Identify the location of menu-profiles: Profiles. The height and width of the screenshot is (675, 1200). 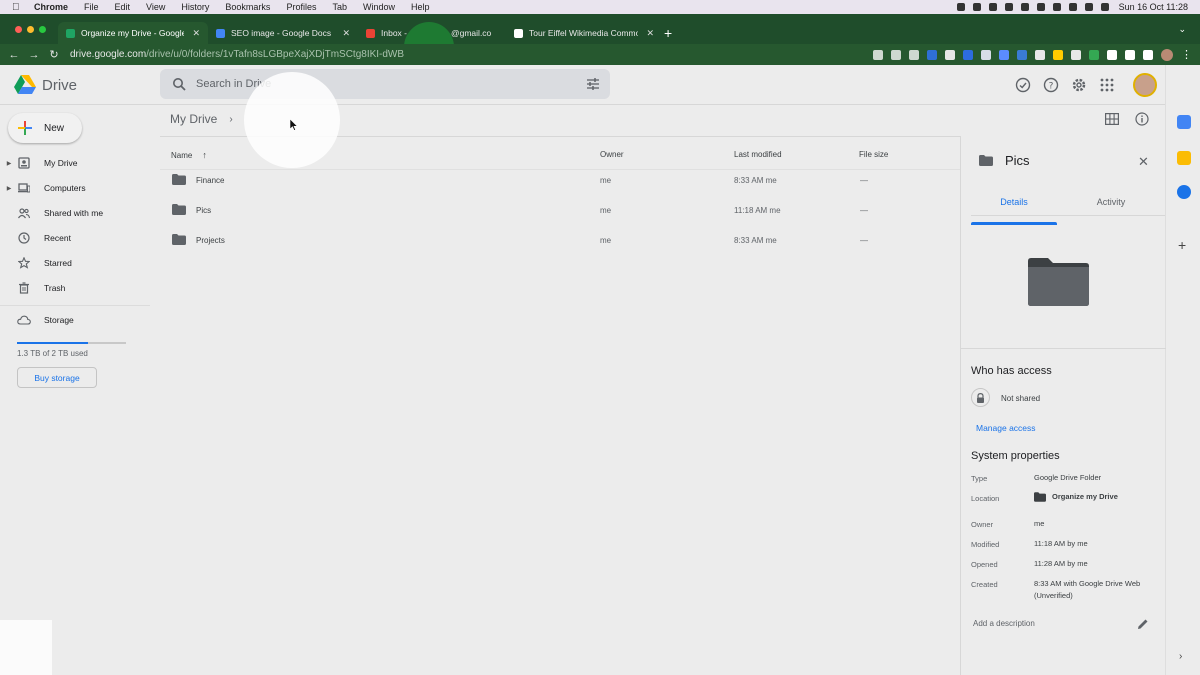
(301, 7).